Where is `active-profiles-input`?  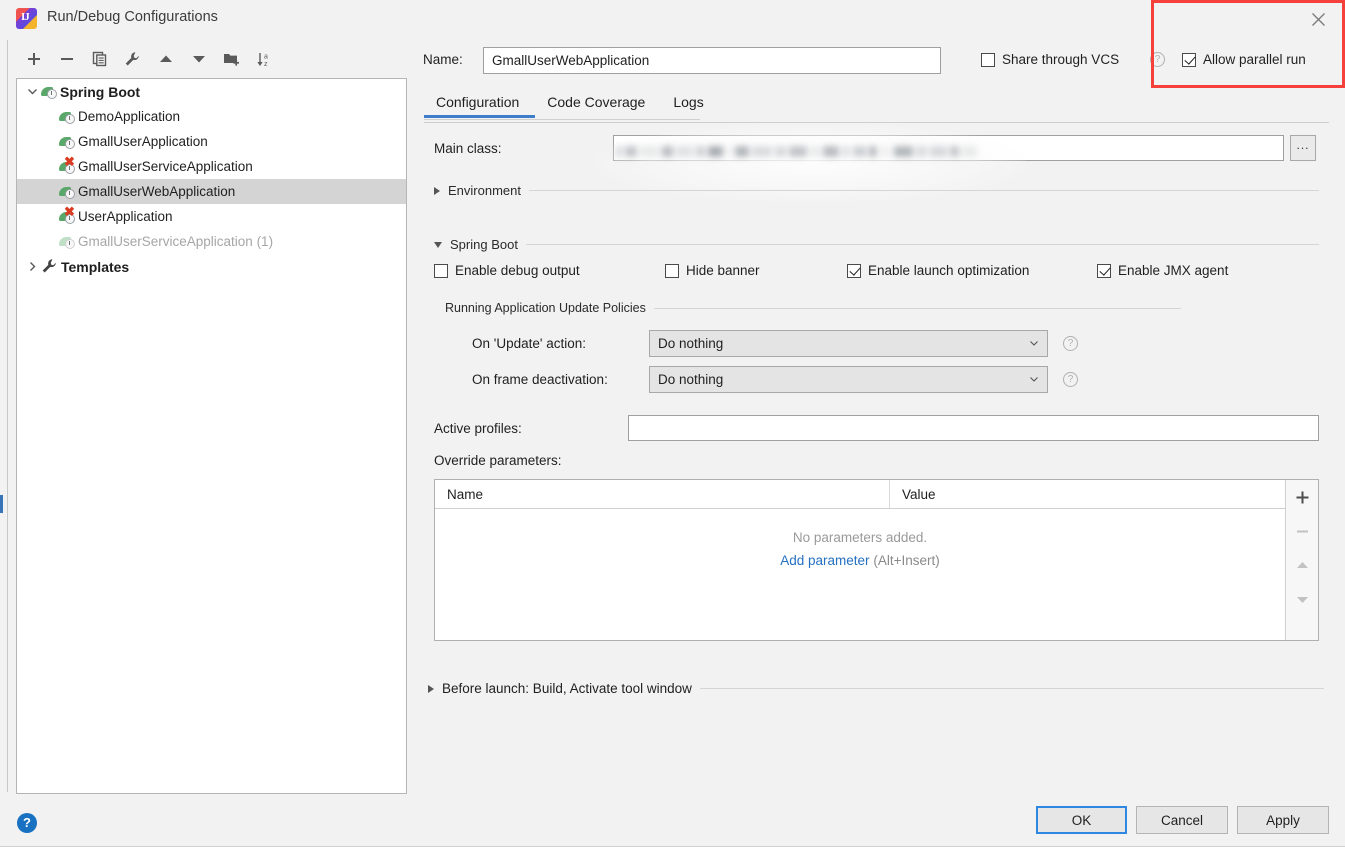
active-profiles-input is located at coordinates (973, 428).